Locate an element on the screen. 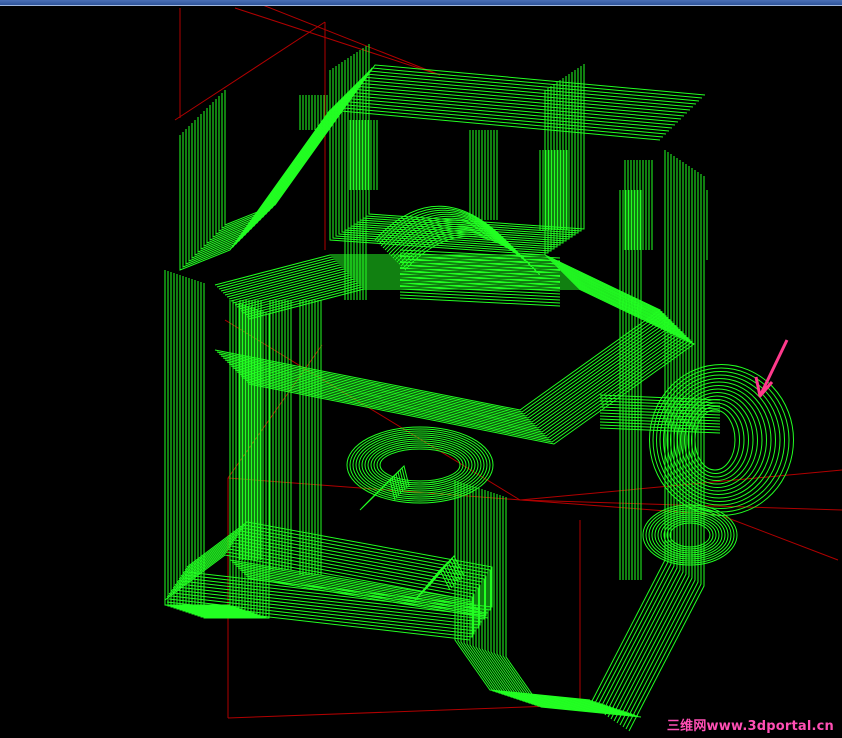 This screenshot has width=842, height=738. shaft-ring is located at coordinates (420, 465).